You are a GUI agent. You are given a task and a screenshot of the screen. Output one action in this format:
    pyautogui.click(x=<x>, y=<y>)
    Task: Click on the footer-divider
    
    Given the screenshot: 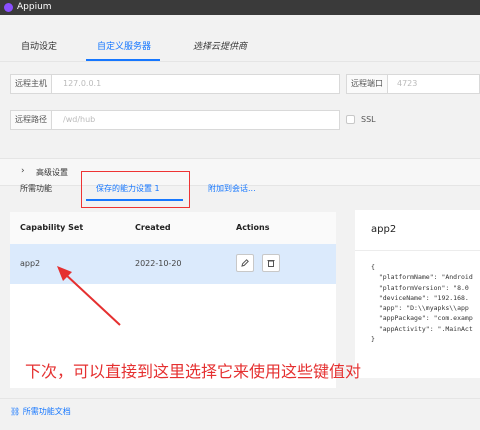 What is the action you would take?
    pyautogui.click(x=240, y=398)
    